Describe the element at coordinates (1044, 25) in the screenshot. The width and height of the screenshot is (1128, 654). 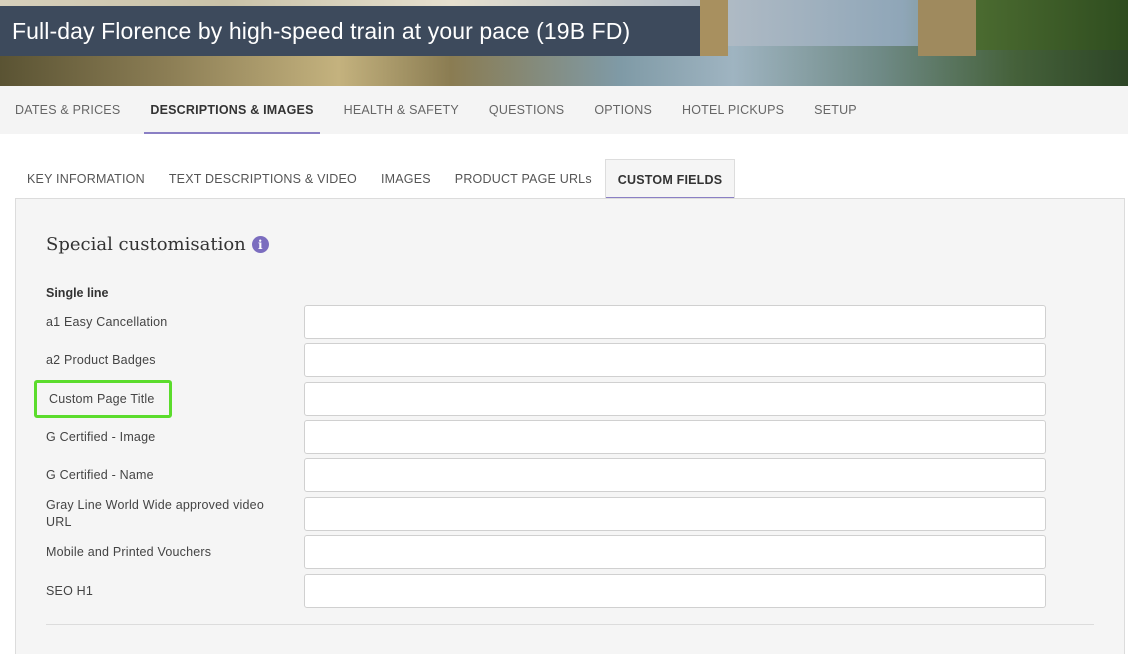
I see `hero-image-trees` at that location.